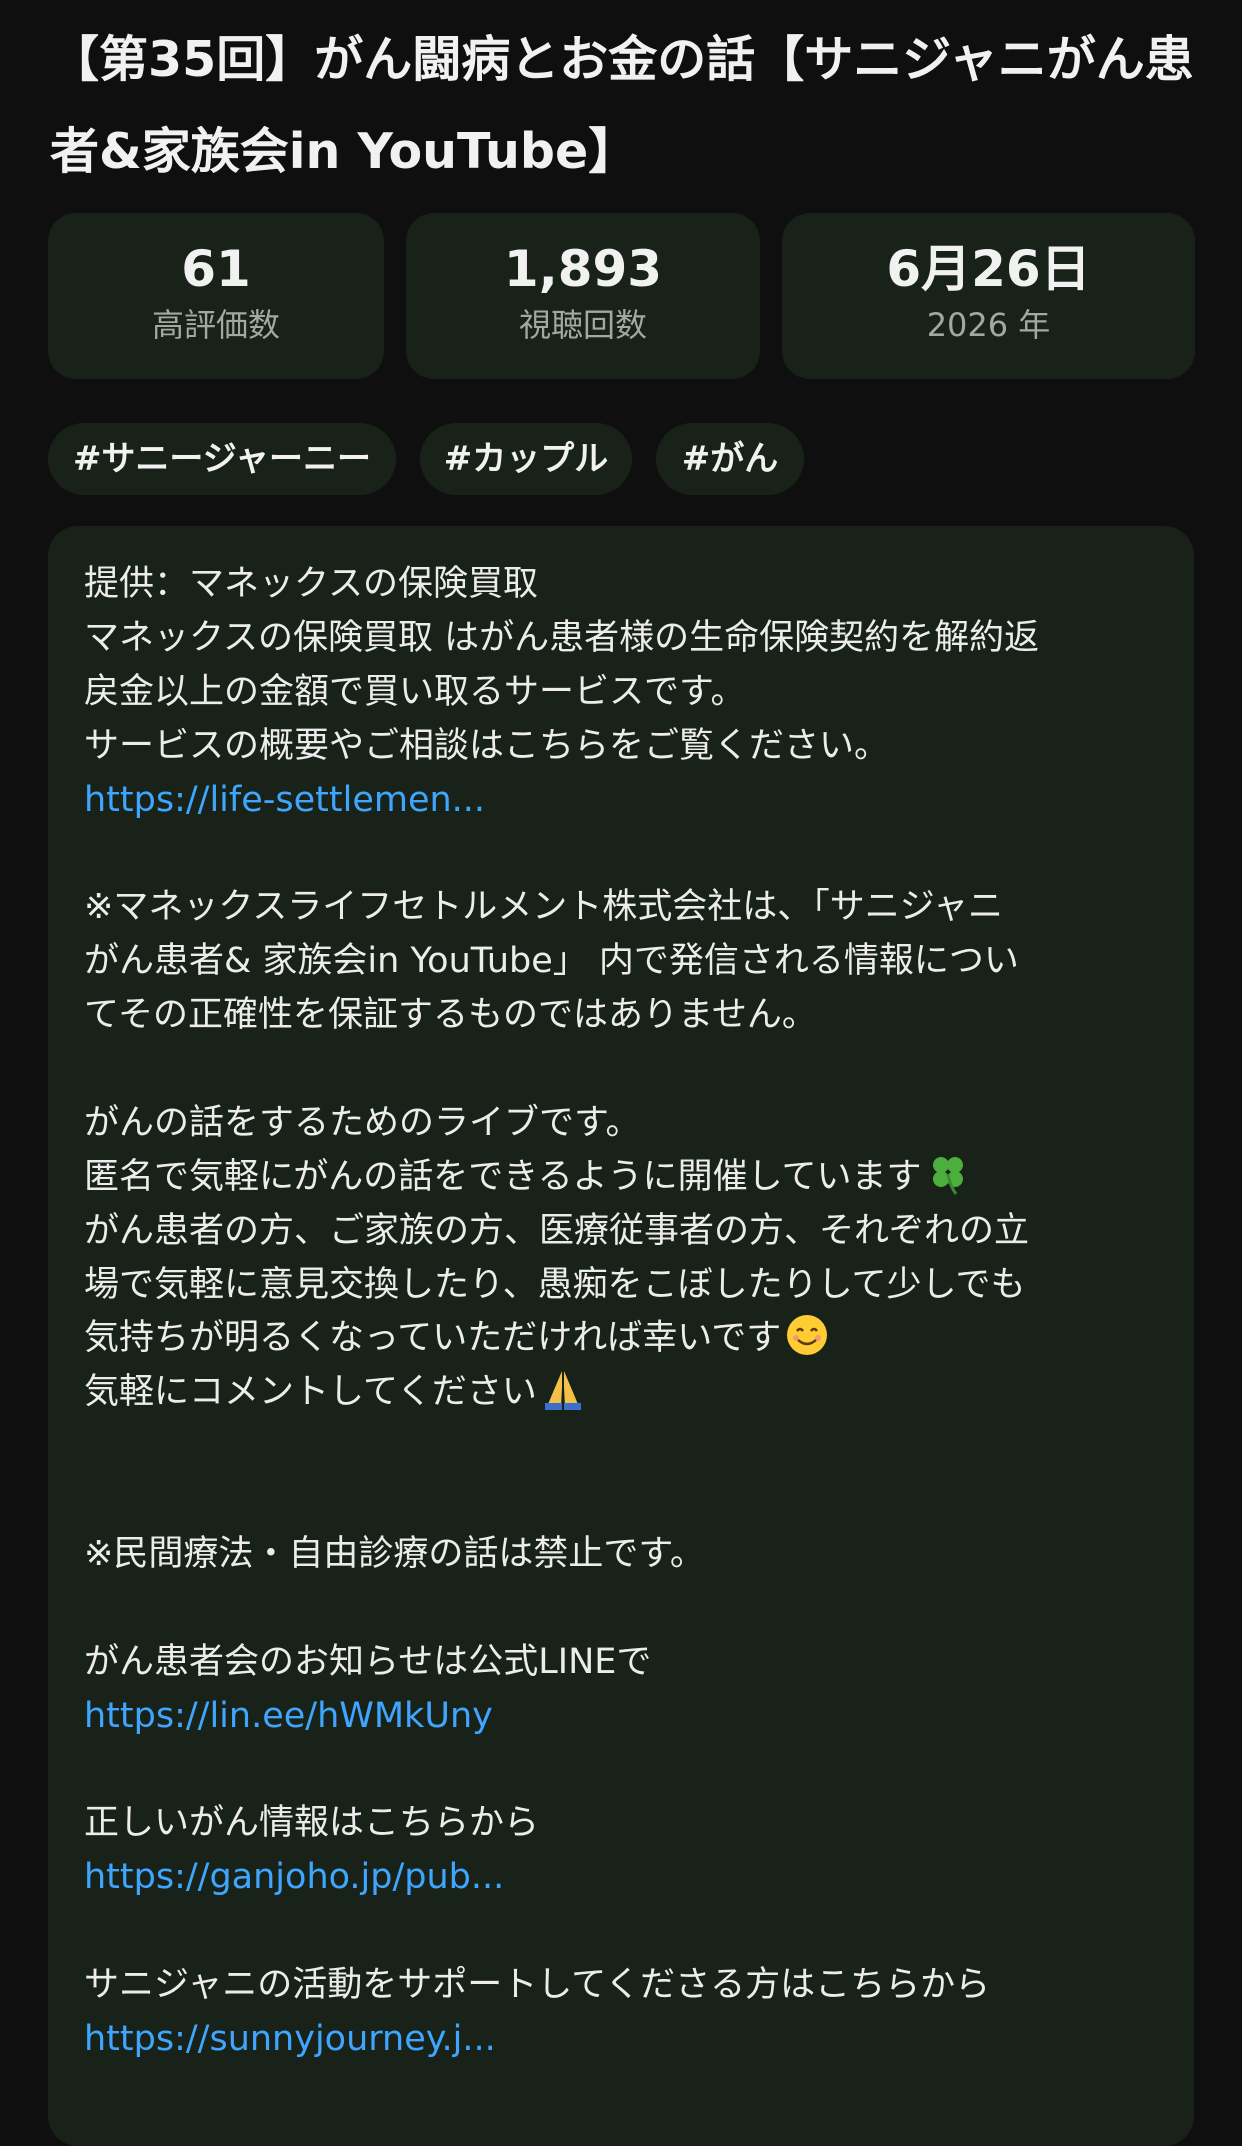 This screenshot has width=1242, height=2146. Describe the element at coordinates (537, 1985) in the screenshot. I see `description-line: サニジャニの活動をサポートしてくださる方はこちらから` at that location.